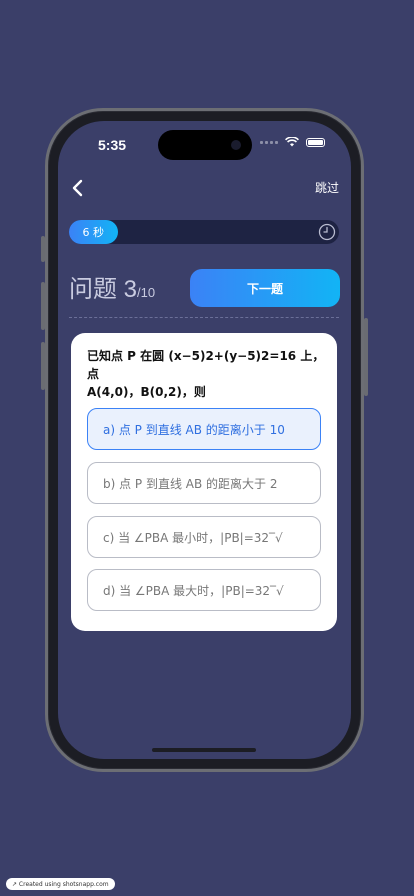 The image size is (414, 896). I want to click on timer-progress-fill: 6 秒, so click(93, 232).